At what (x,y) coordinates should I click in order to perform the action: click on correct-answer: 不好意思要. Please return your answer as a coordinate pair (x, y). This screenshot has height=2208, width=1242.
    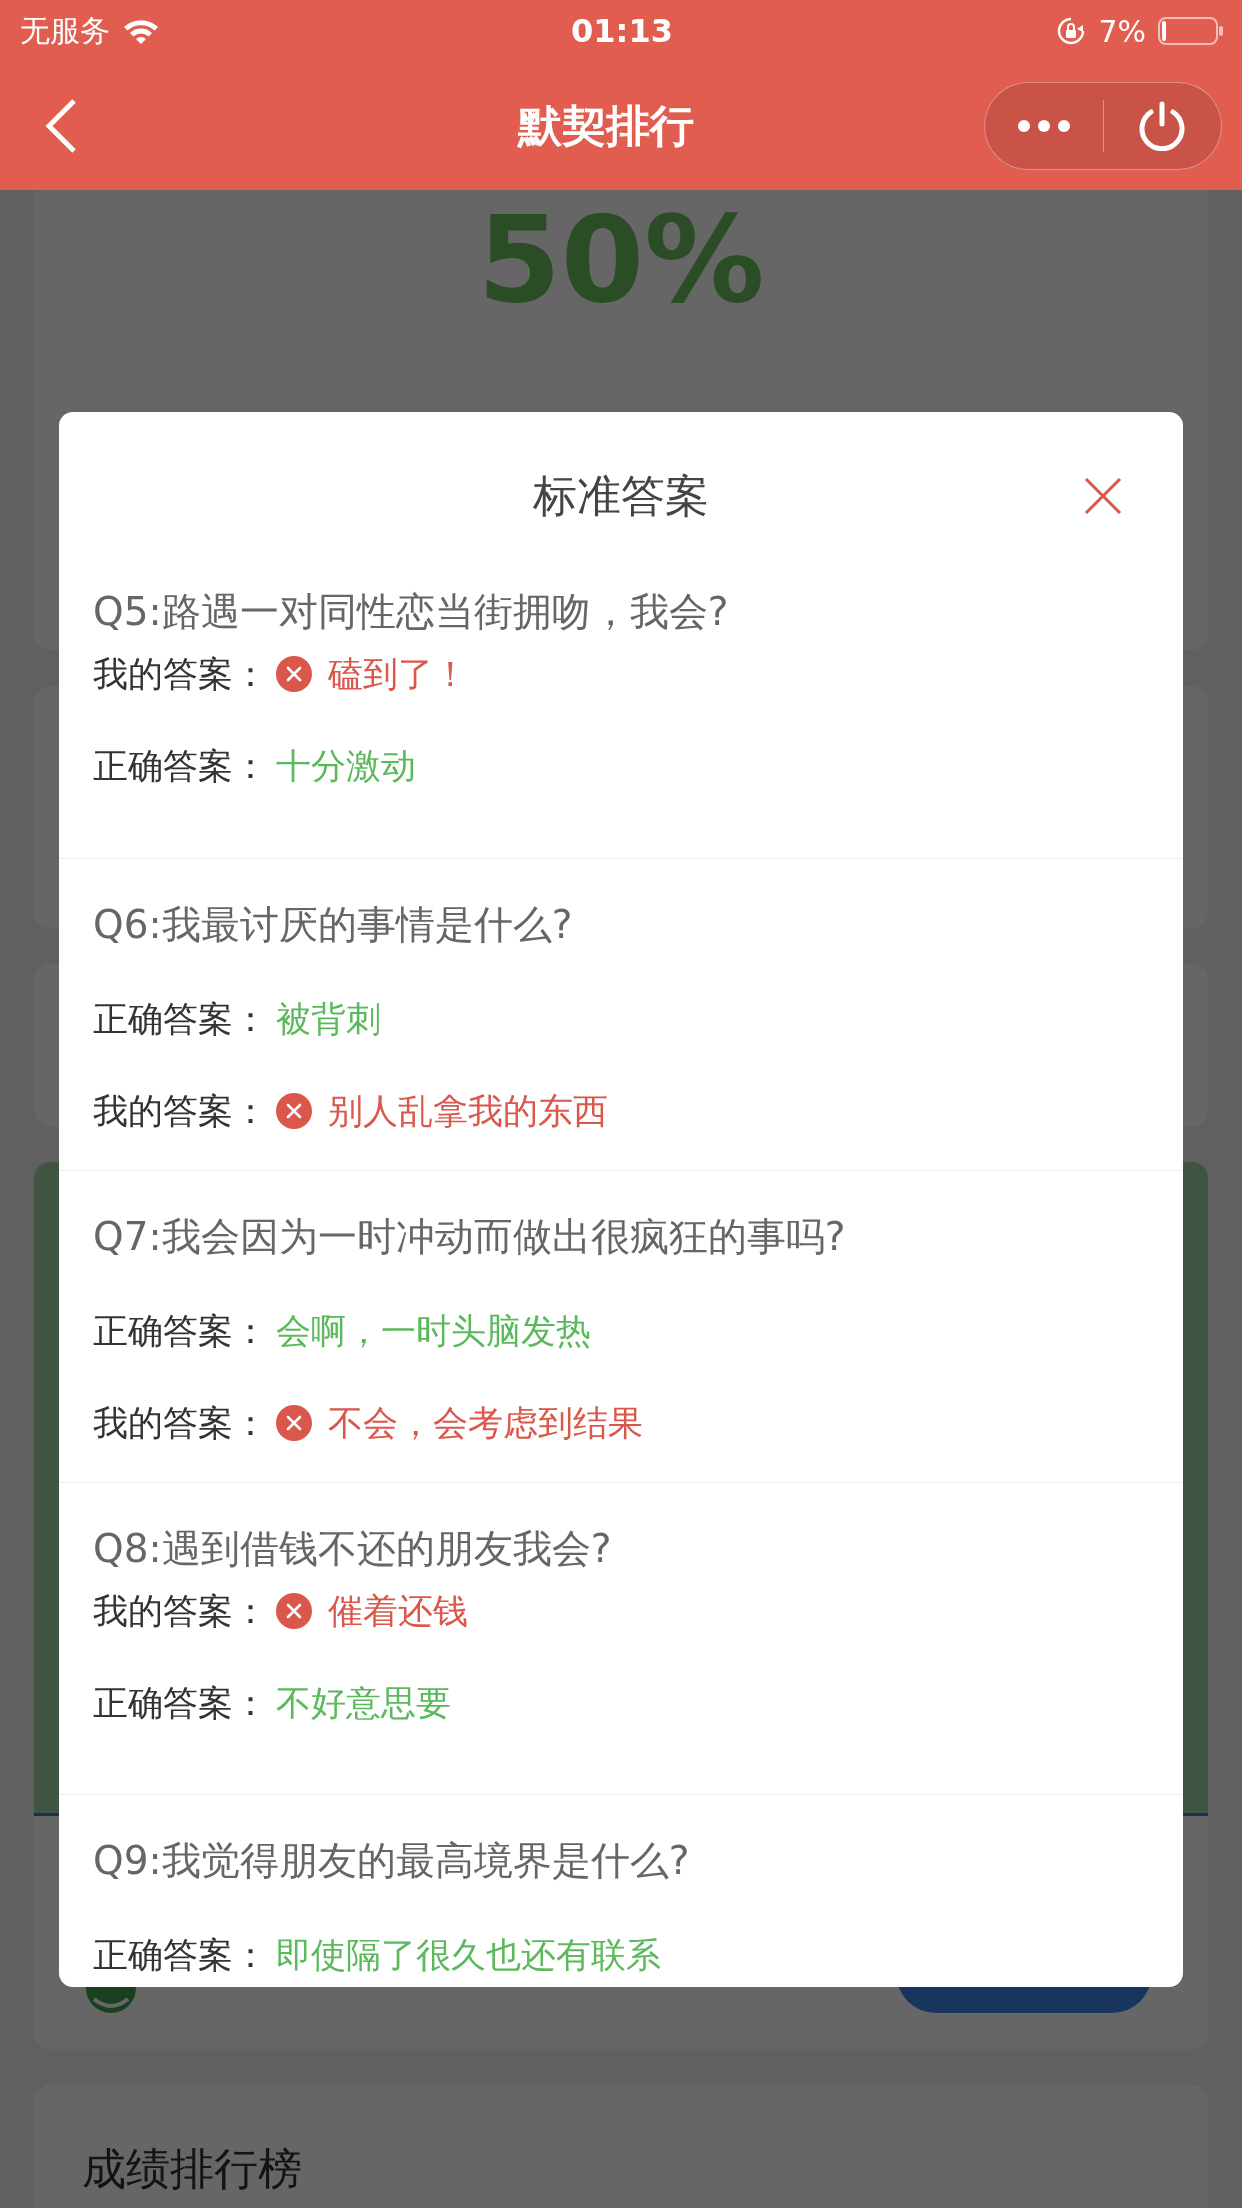
    Looking at the image, I should click on (363, 1703).